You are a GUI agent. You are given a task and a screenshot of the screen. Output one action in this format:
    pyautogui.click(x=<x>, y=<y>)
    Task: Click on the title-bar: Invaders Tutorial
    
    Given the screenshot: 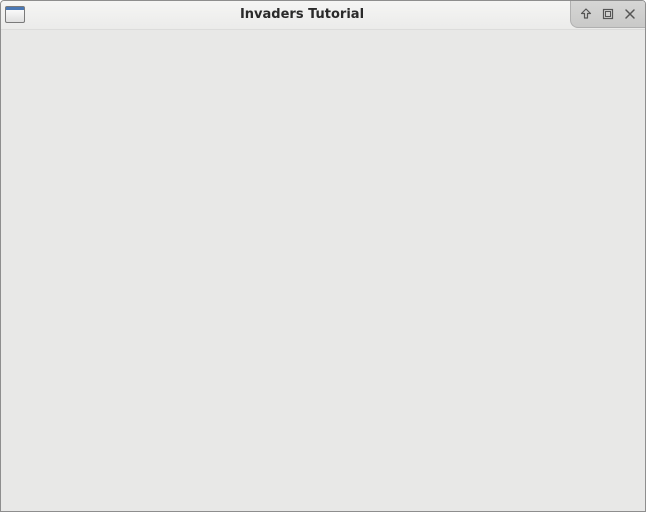 What is the action you would take?
    pyautogui.click(x=323, y=15)
    